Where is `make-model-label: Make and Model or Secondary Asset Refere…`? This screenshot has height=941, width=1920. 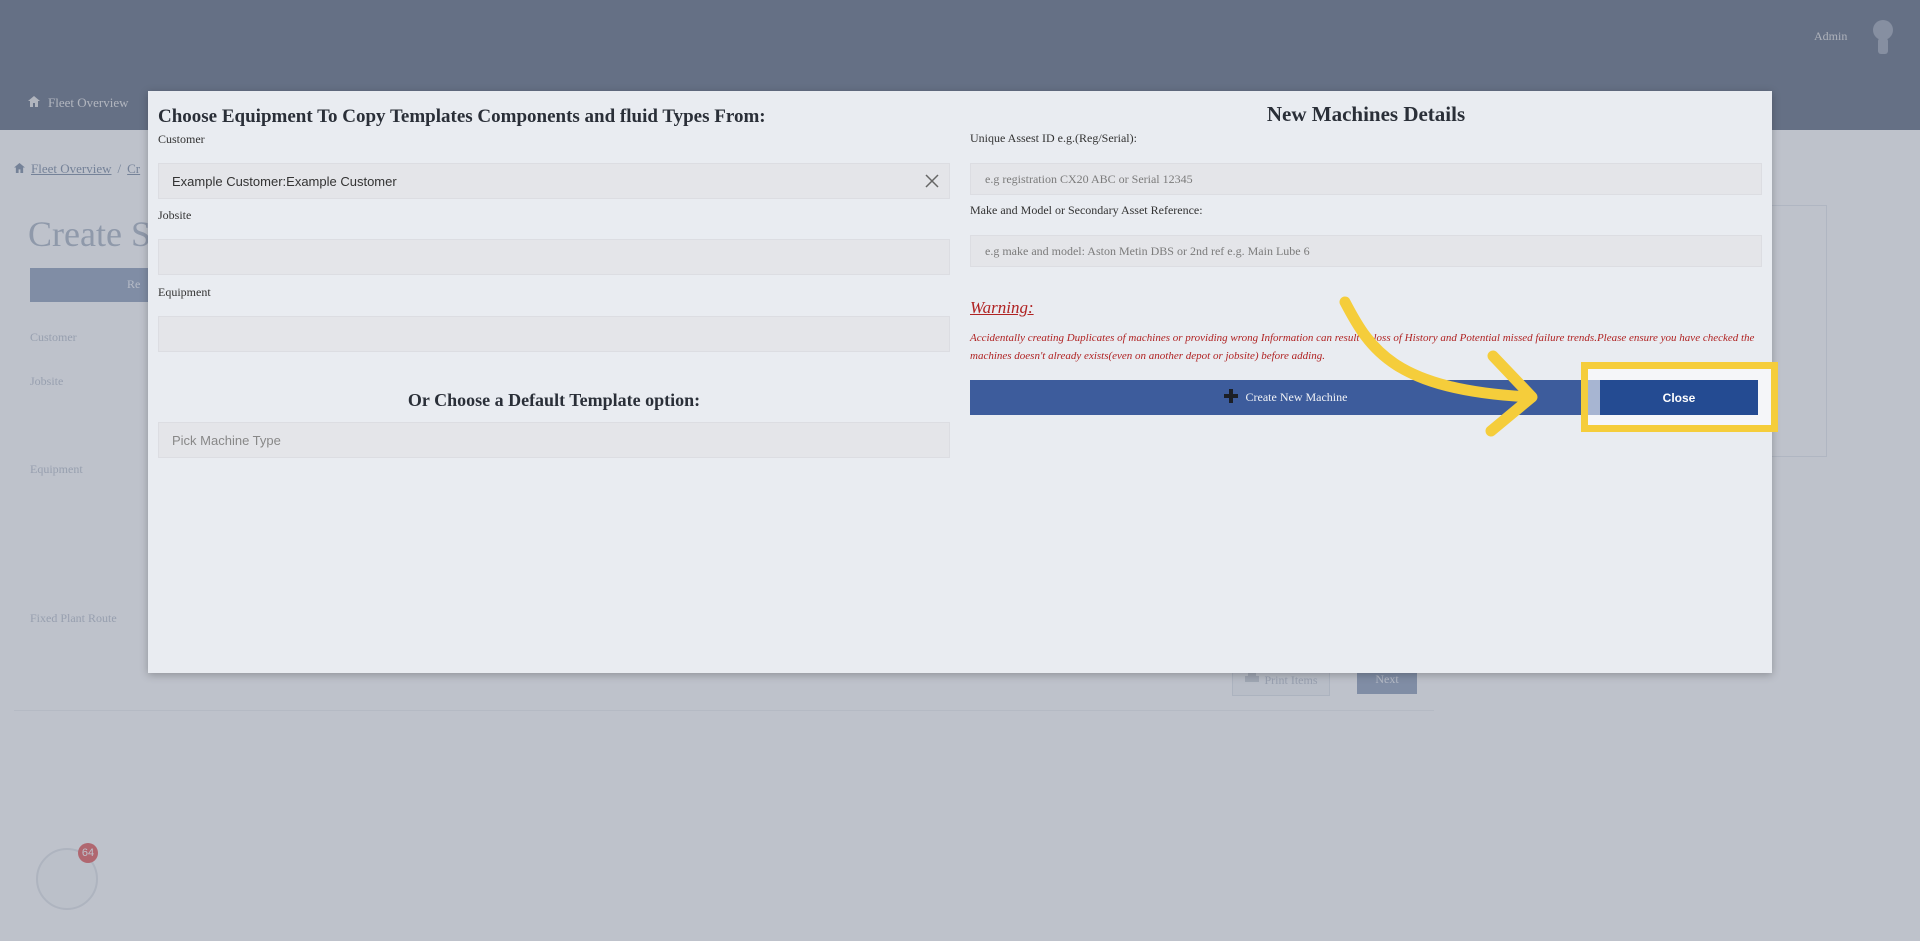
make-model-label: Make and Model or Secondary Asset Refere… is located at coordinates (1086, 210).